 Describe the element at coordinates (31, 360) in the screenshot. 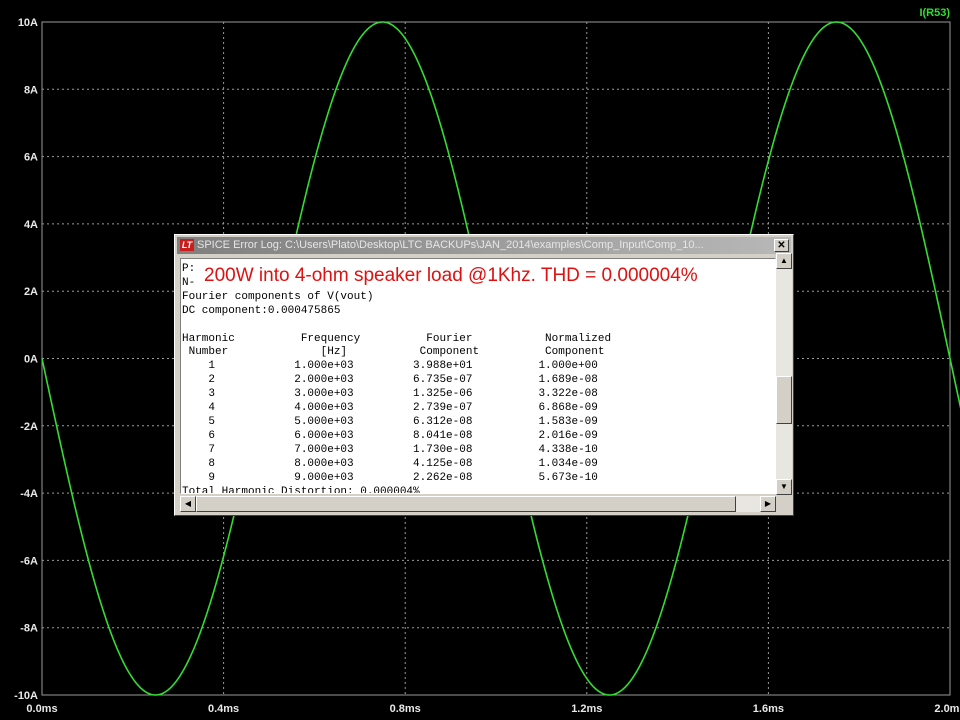

I see `y-tick-label: 0A` at that location.